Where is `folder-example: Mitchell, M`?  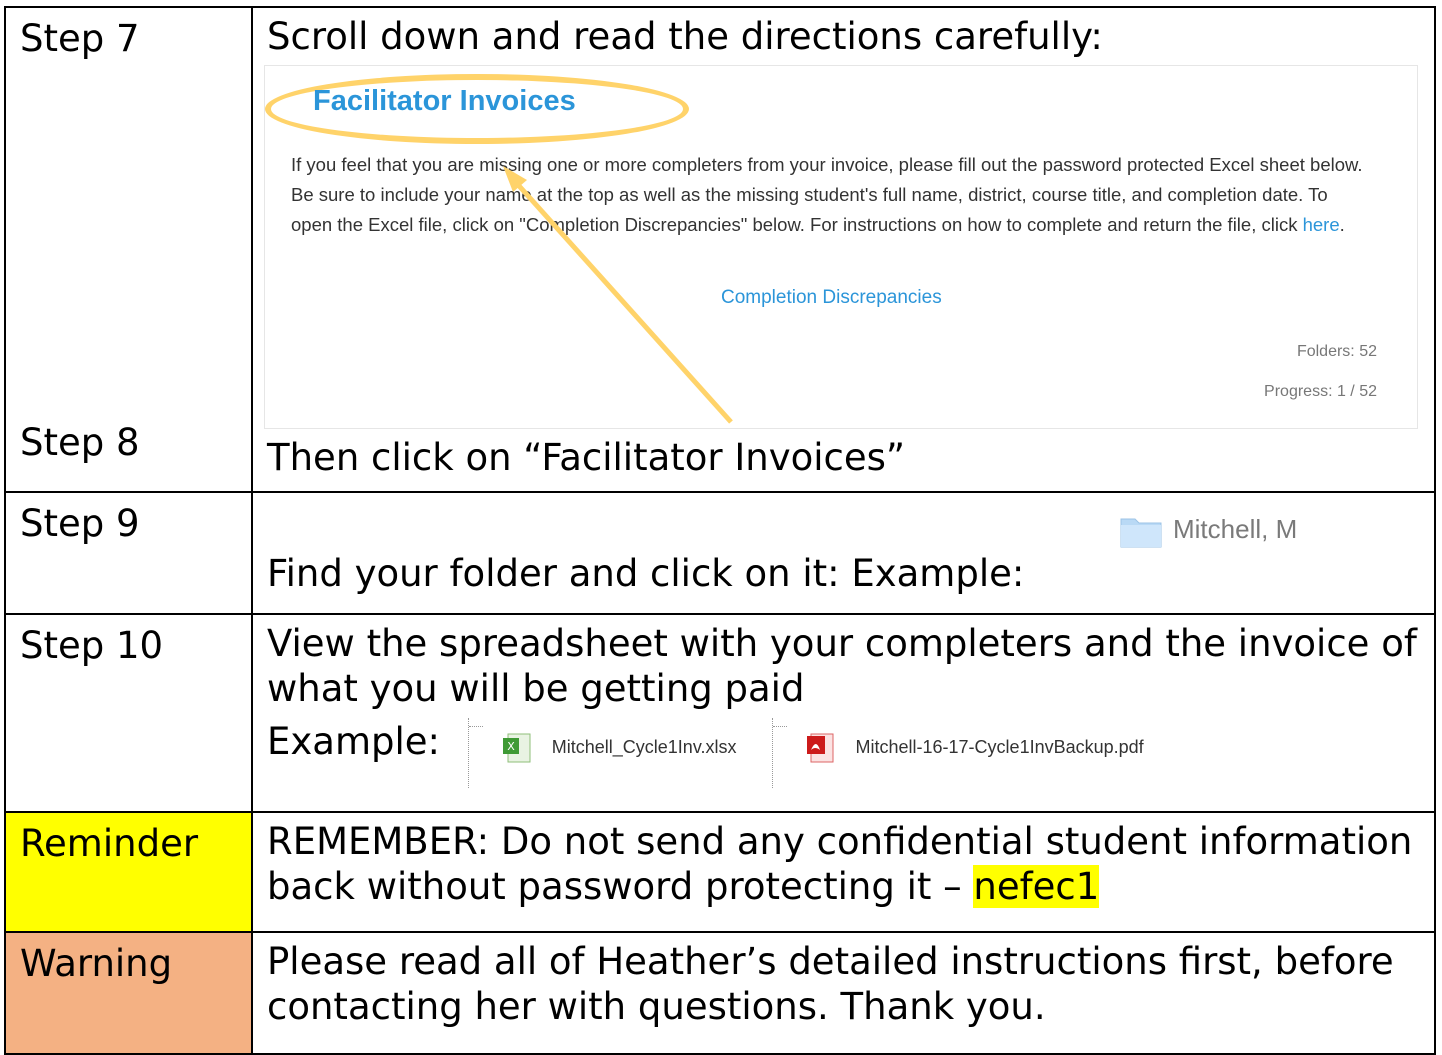
folder-example: Mitchell, M is located at coordinates (1208, 531).